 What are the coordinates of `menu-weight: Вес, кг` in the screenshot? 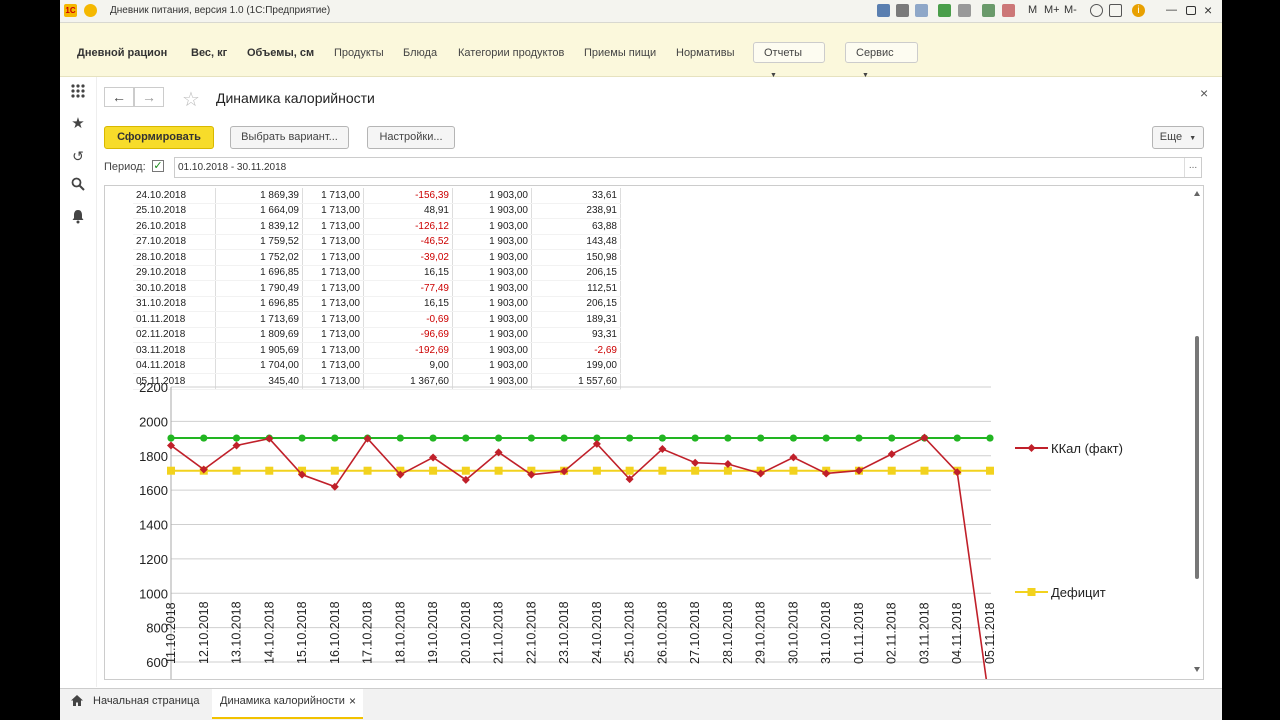 It's located at (209, 53).